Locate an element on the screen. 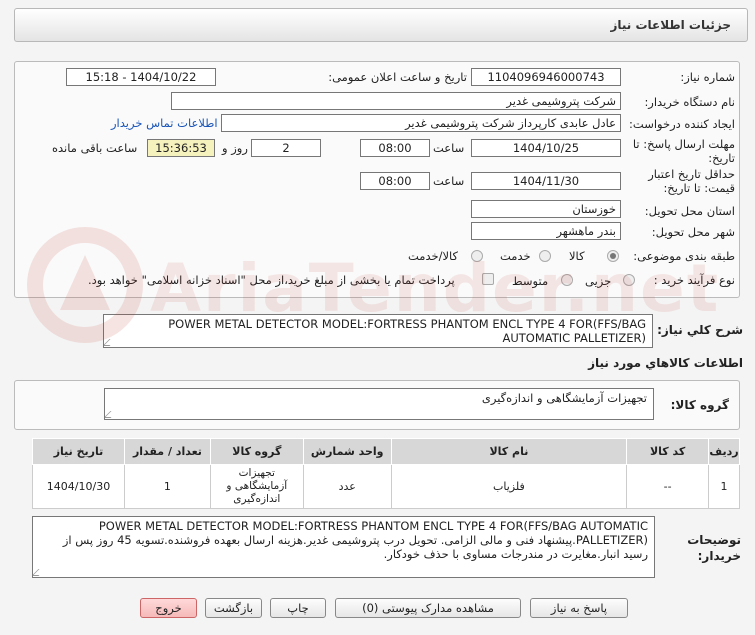 The width and height of the screenshot is (755, 635). col-header-qty: تعداد / مقدار is located at coordinates (167, 451).